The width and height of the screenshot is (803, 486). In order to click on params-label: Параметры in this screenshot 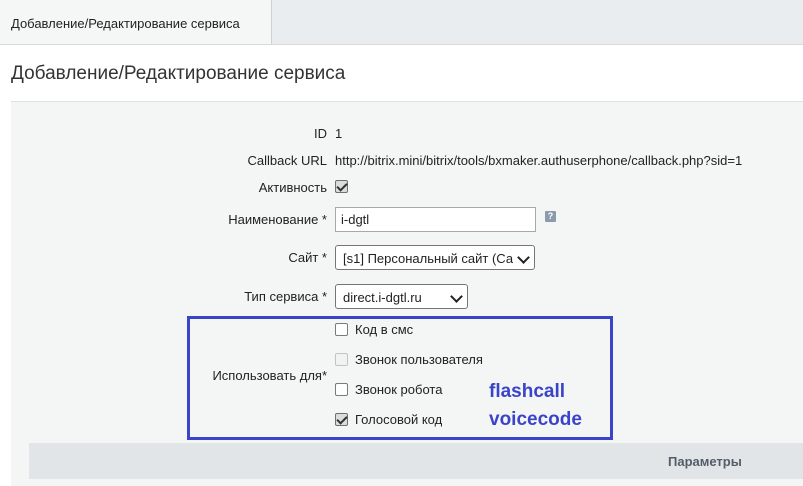, I will do `click(705, 461)`.